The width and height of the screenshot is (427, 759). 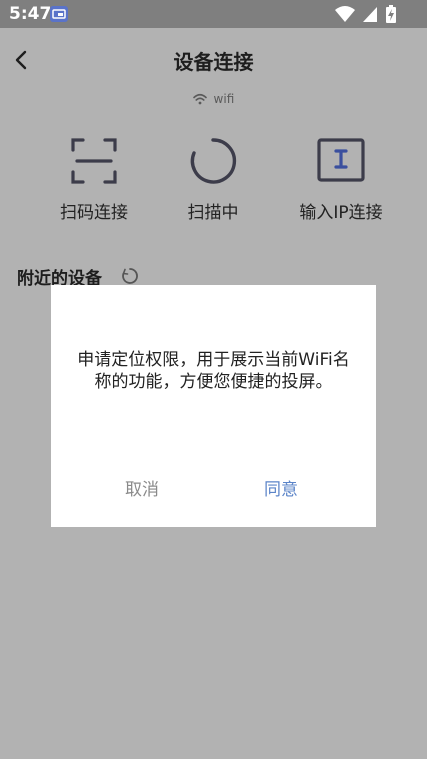 I want to click on loading-icon, so click(x=130, y=276).